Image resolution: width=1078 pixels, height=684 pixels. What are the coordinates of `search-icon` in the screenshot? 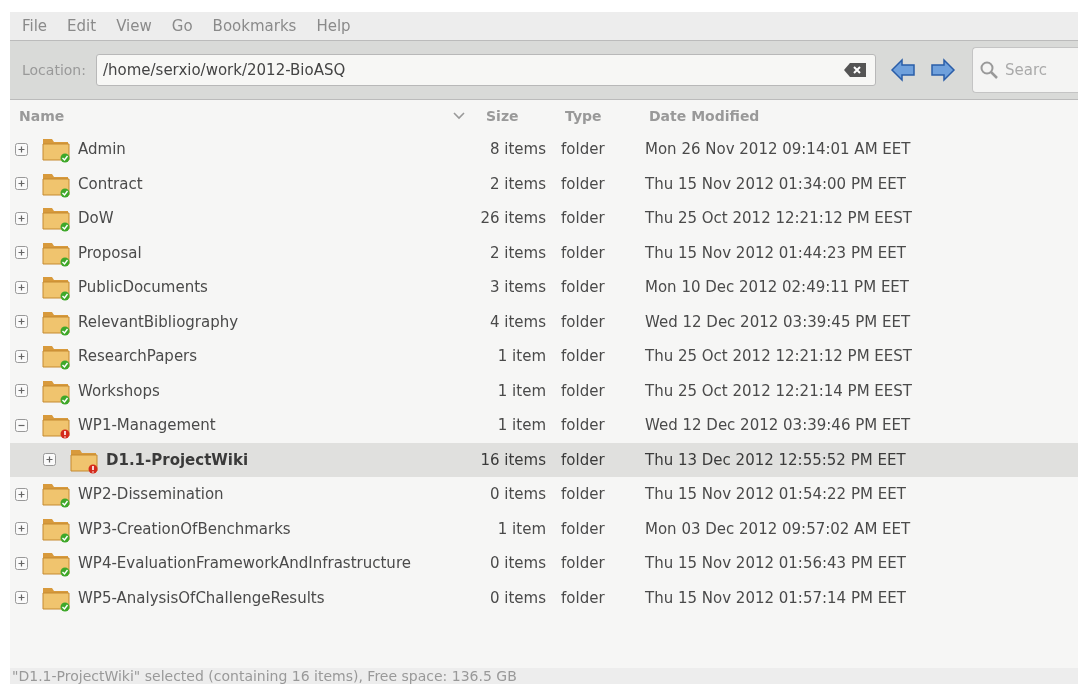 It's located at (988, 70).